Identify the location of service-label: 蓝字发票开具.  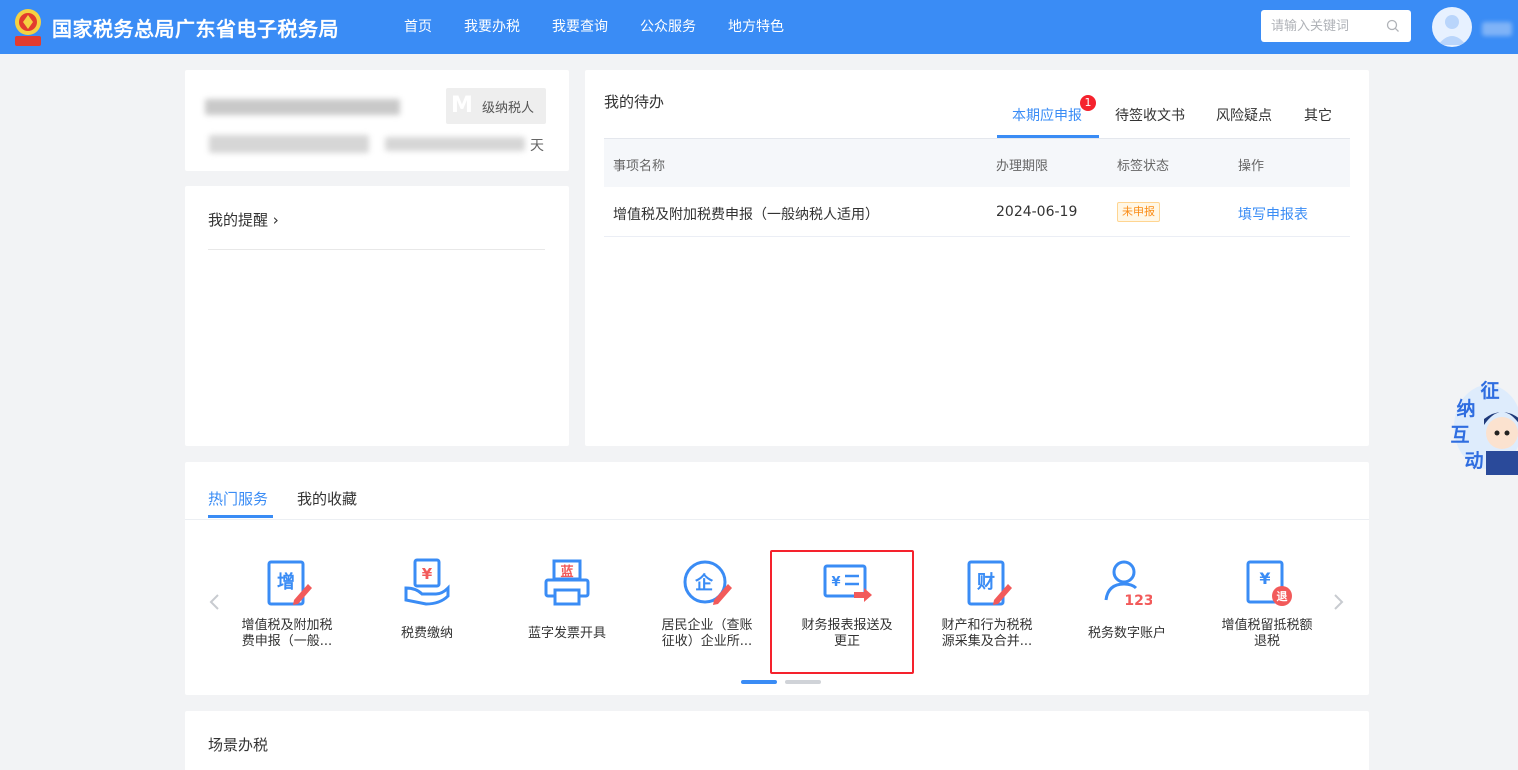
(566, 633).